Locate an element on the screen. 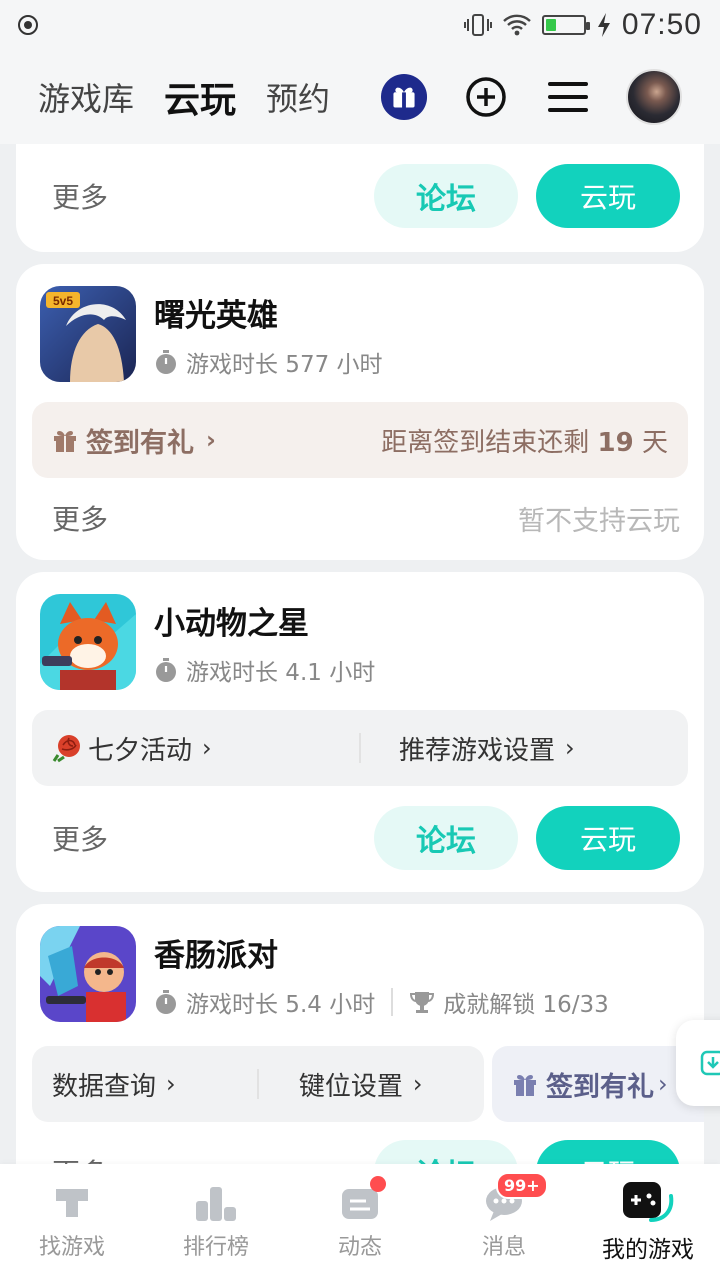 The image size is (720, 1280). game-card-partial: 更多 论坛 云玩 is located at coordinates (360, 198).